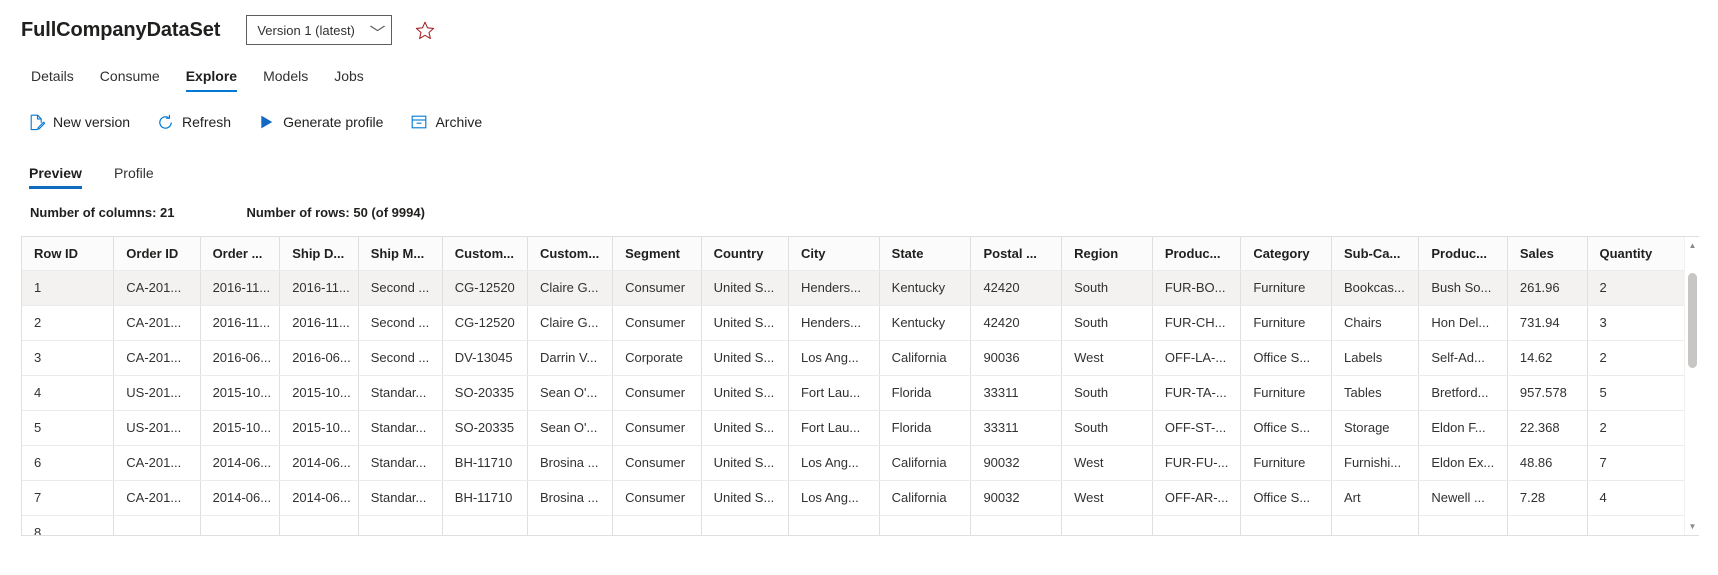 Image resolution: width=1718 pixels, height=575 pixels. Describe the element at coordinates (1692, 245) in the screenshot. I see `scroll-up-icon: ▲` at that location.